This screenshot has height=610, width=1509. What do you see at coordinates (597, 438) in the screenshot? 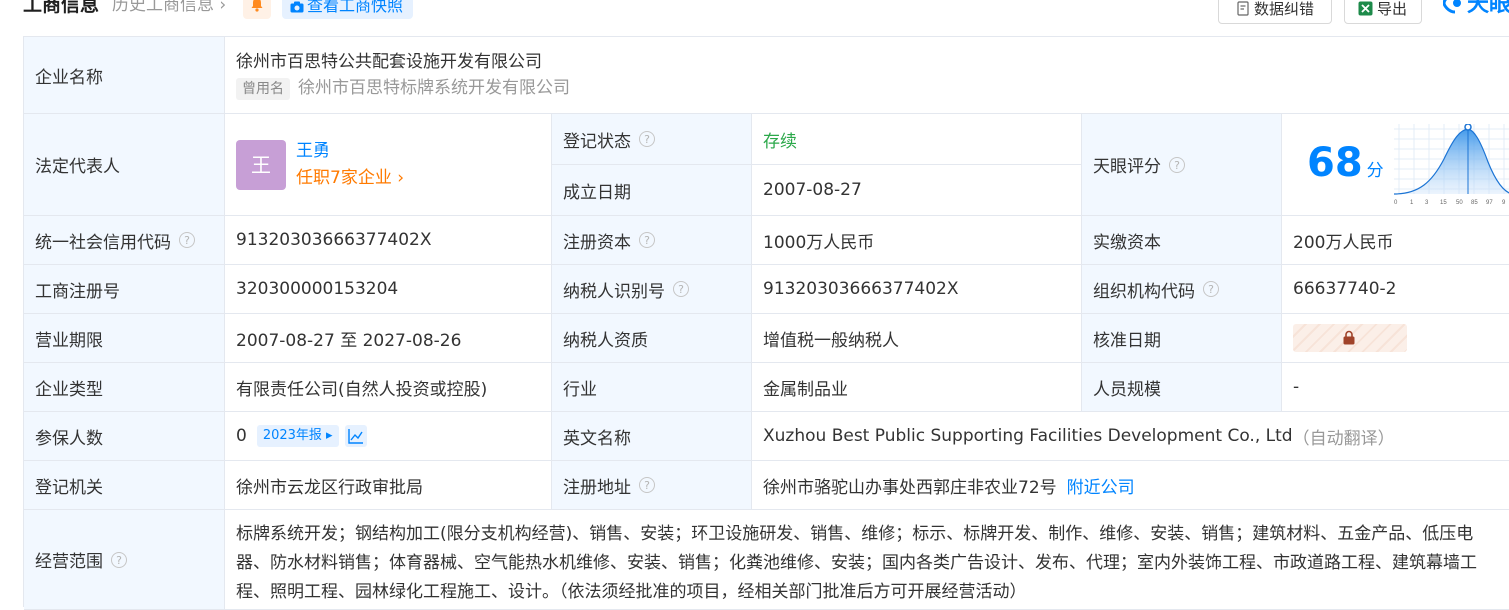
I see `english-name-label-text: 英文名称` at bounding box center [597, 438].